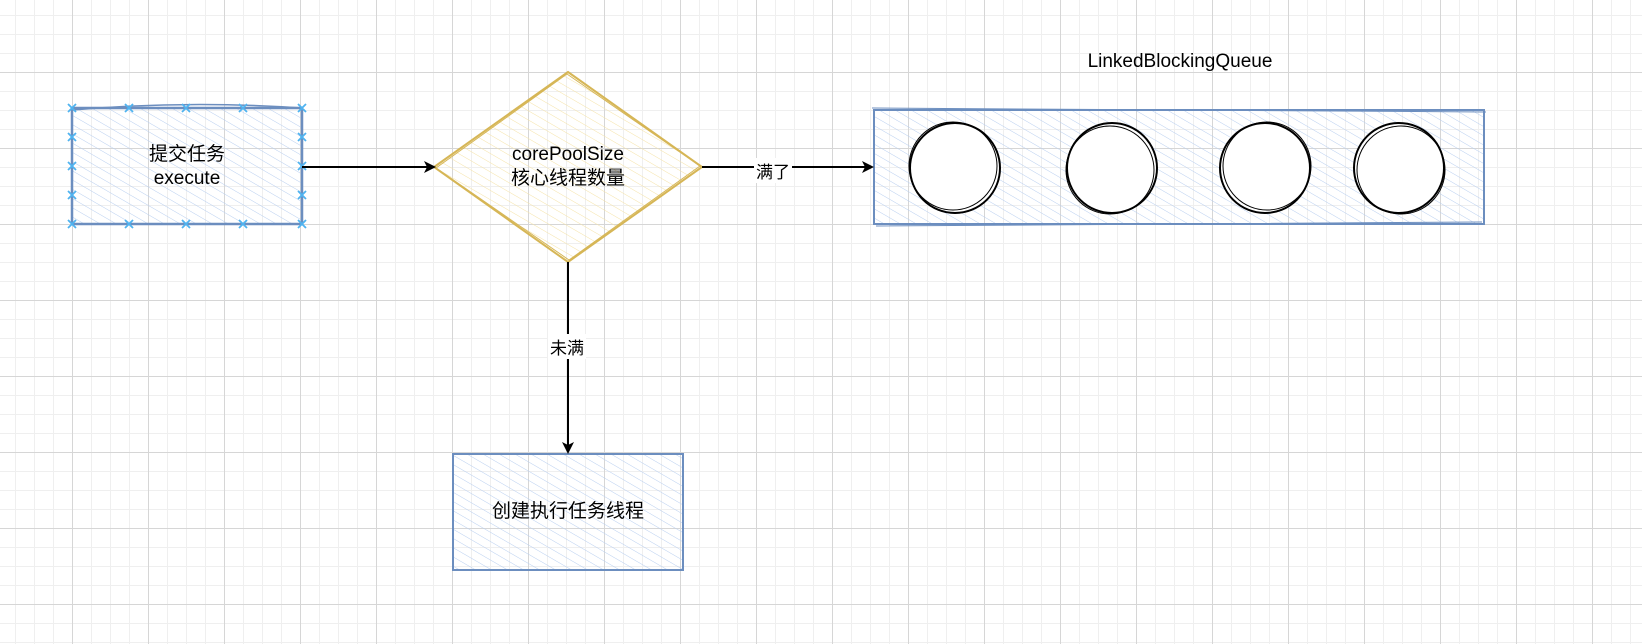 The height and width of the screenshot is (644, 1642). I want to click on submit-task-line1: 提交任务, so click(186, 154).